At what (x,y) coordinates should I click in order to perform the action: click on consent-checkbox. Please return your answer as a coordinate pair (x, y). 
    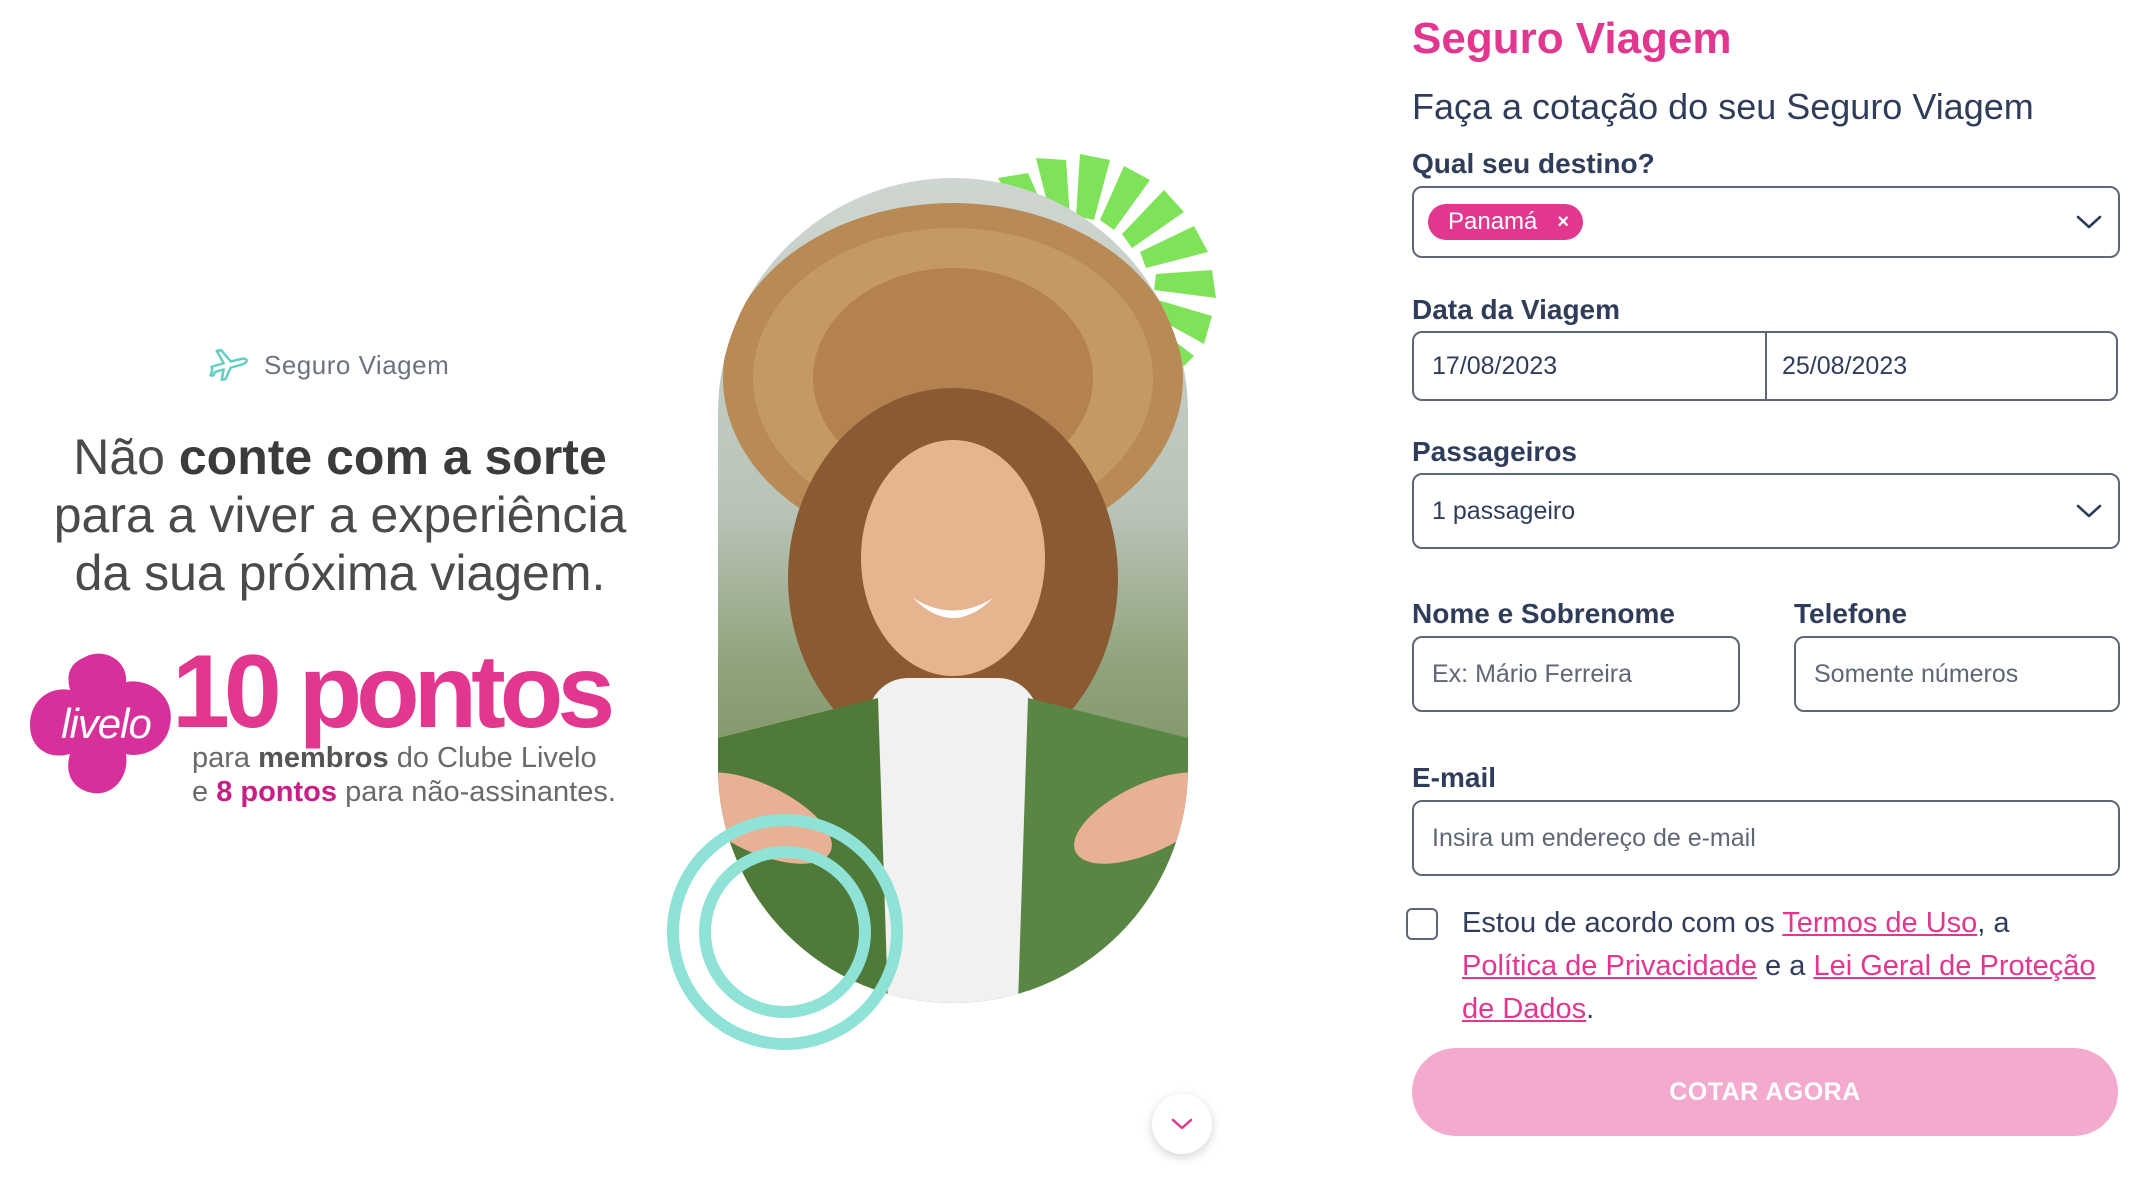
    Looking at the image, I should click on (1422, 924).